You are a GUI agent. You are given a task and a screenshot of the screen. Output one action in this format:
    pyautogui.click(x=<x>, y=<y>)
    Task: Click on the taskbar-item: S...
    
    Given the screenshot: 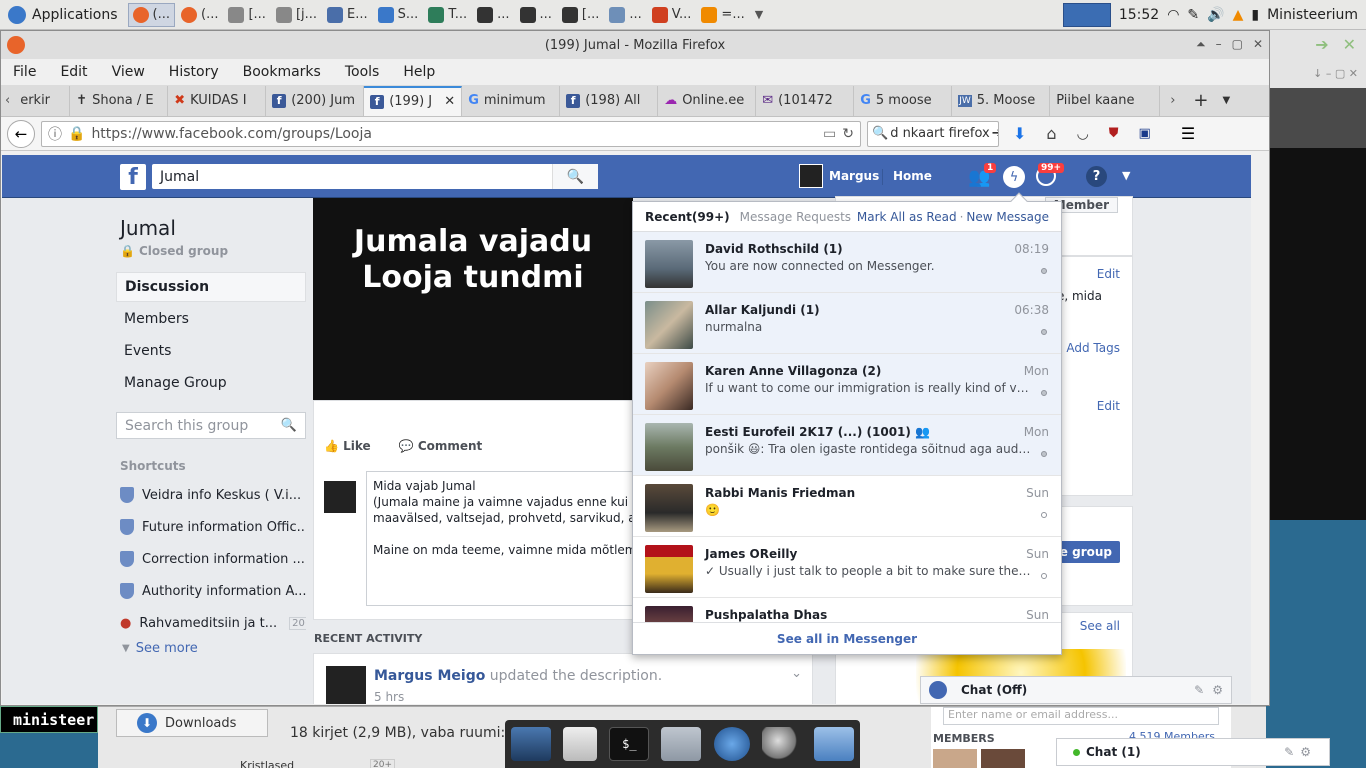 What is the action you would take?
    pyautogui.click(x=398, y=15)
    